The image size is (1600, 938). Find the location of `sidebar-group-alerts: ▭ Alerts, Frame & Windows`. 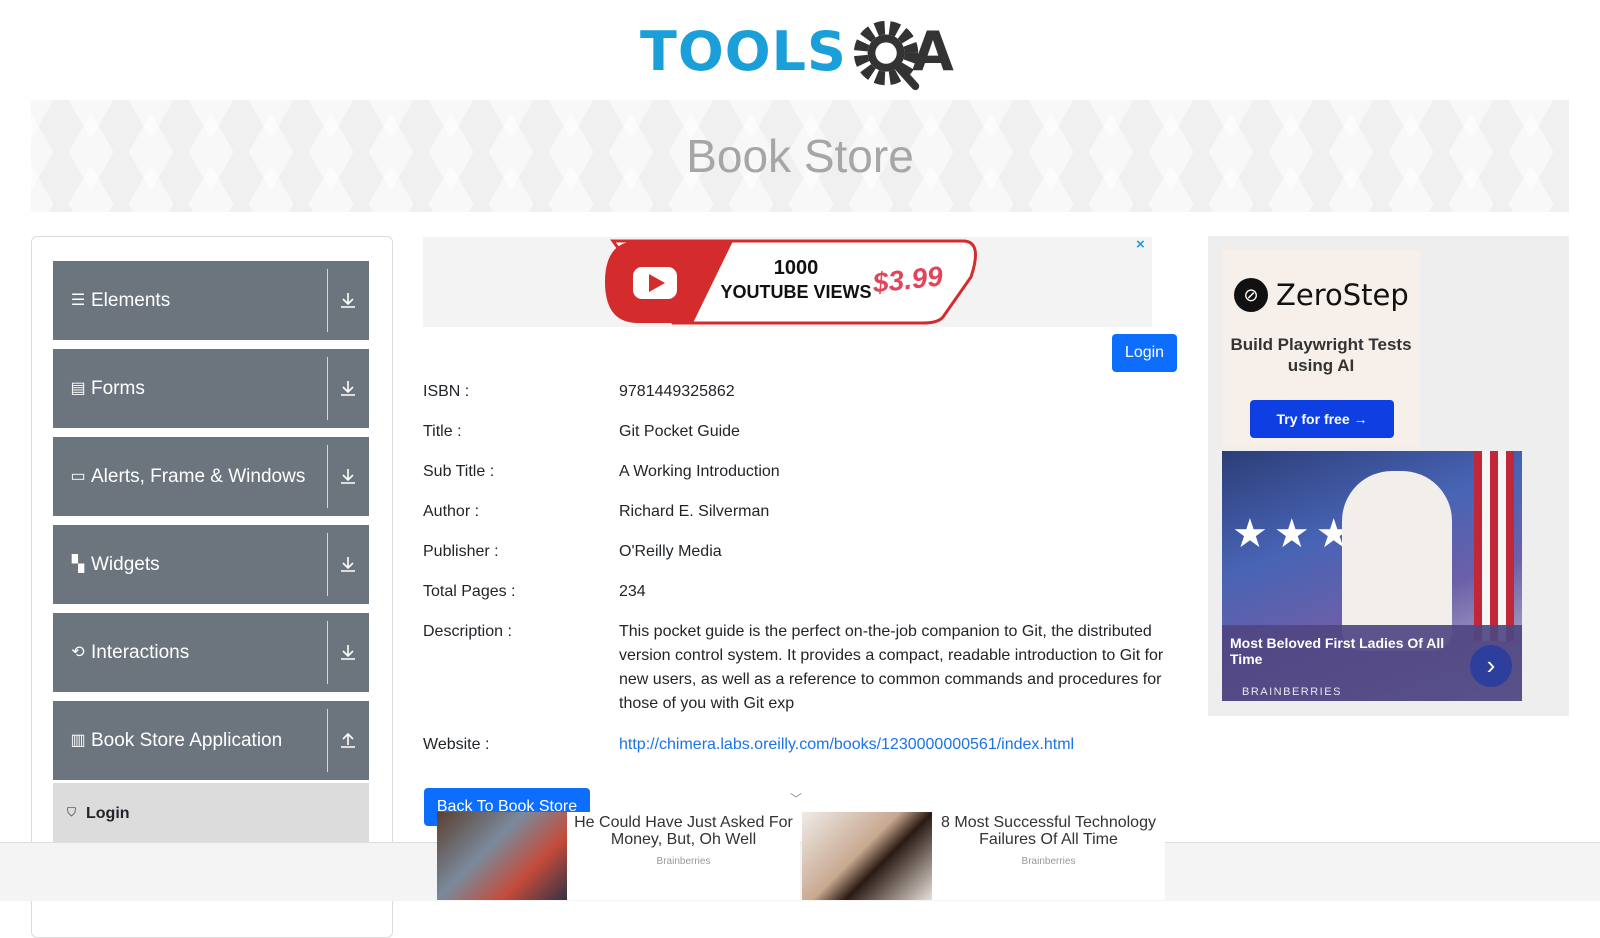

sidebar-group-alerts: ▭ Alerts, Frame & Windows is located at coordinates (211, 476).